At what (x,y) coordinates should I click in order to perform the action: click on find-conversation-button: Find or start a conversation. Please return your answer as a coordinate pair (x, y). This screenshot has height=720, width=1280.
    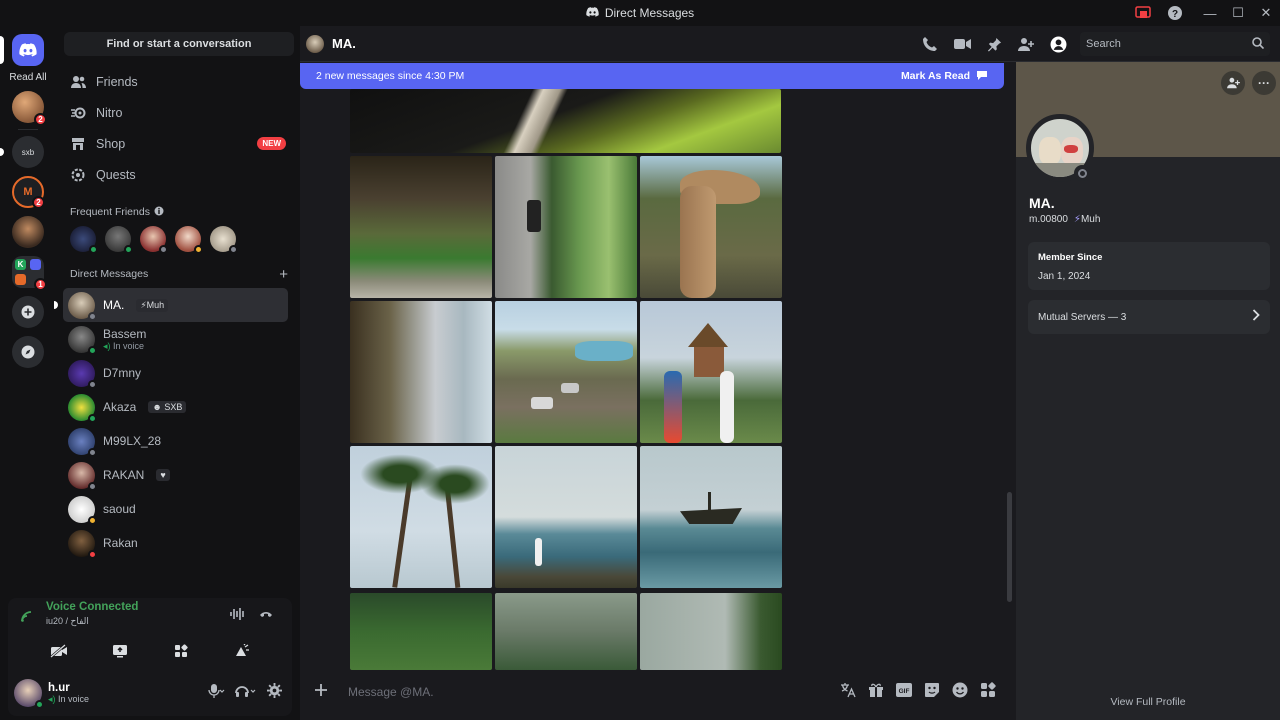
    Looking at the image, I should click on (179, 44).